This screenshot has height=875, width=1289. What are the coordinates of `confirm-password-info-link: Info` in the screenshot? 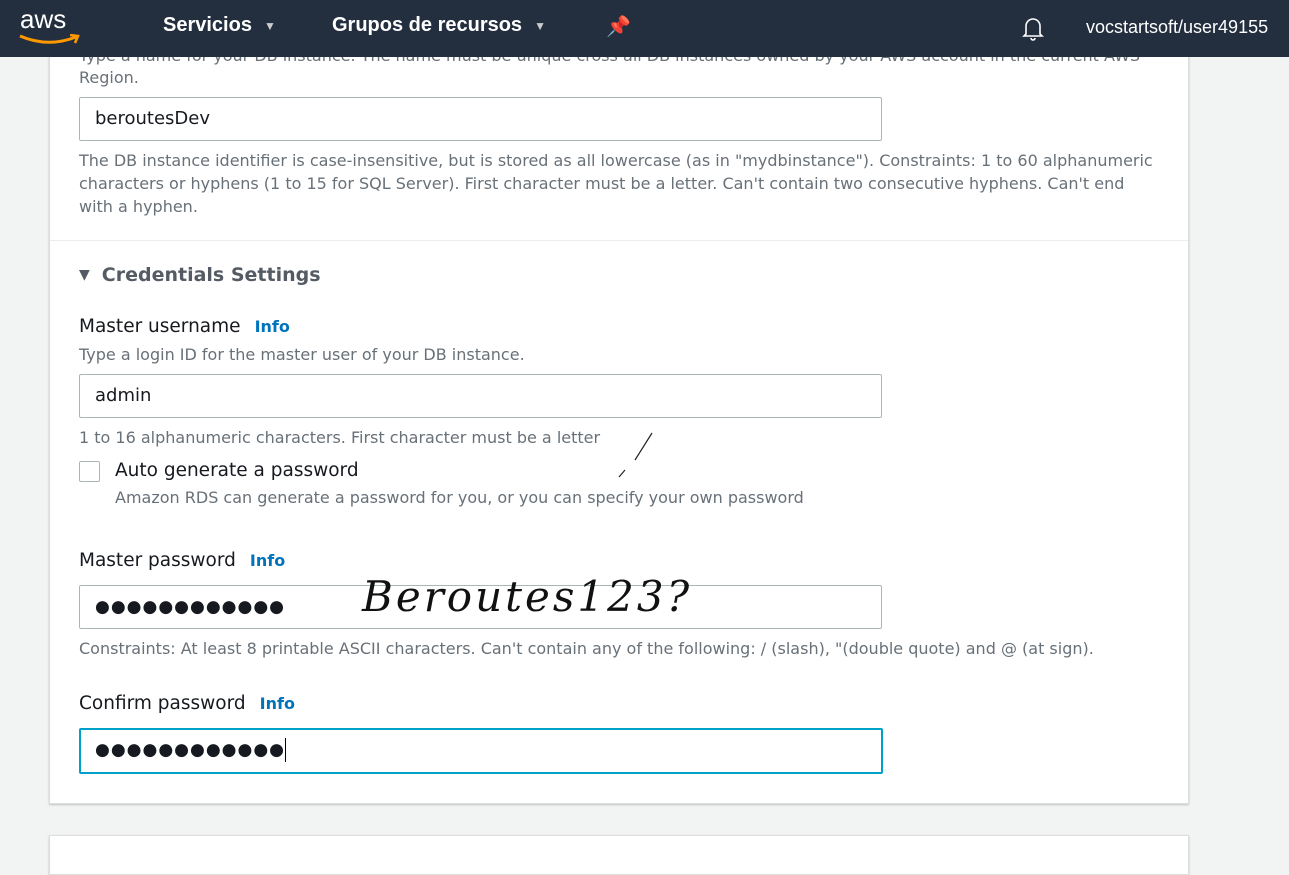 It's located at (277, 703).